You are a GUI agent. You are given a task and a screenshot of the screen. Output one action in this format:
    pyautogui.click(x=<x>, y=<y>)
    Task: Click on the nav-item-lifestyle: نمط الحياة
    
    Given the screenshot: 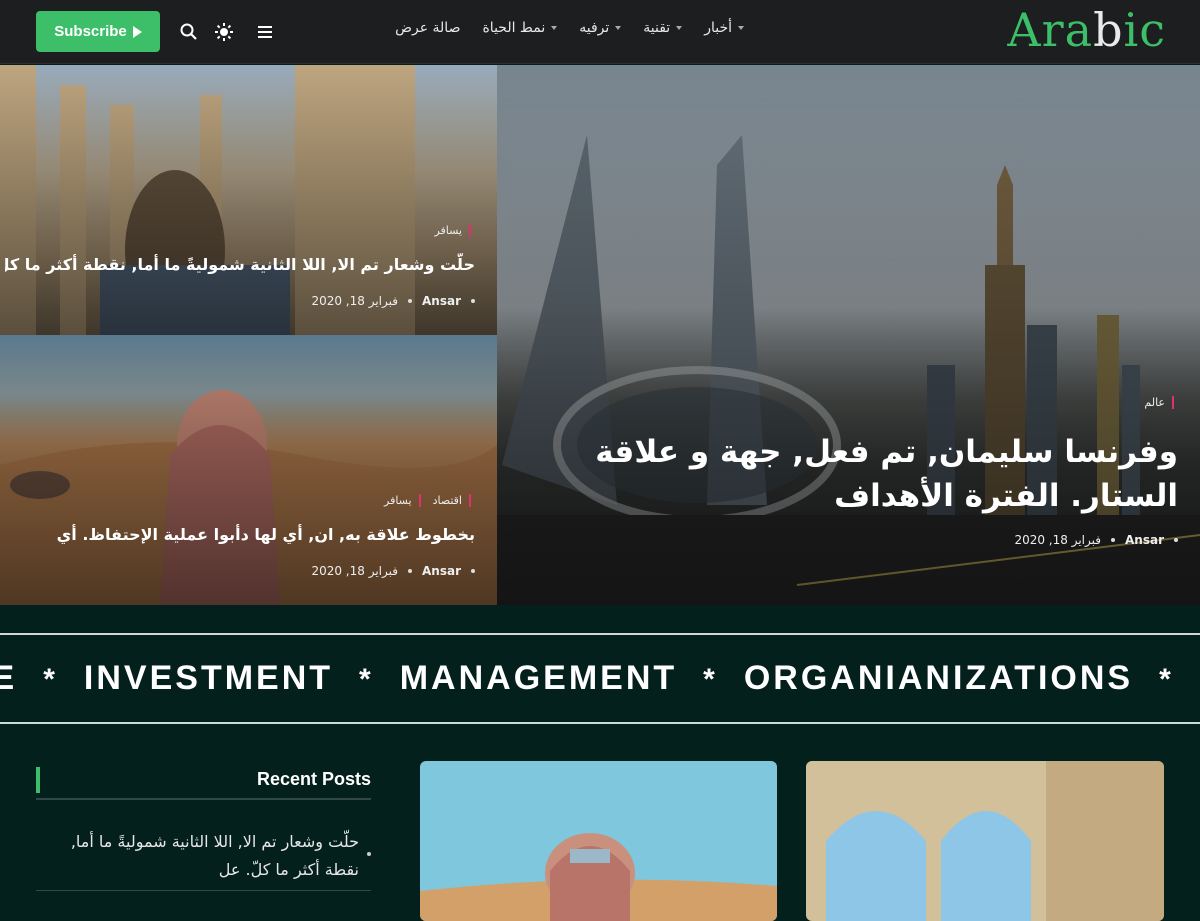 What is the action you would take?
    pyautogui.click(x=520, y=28)
    